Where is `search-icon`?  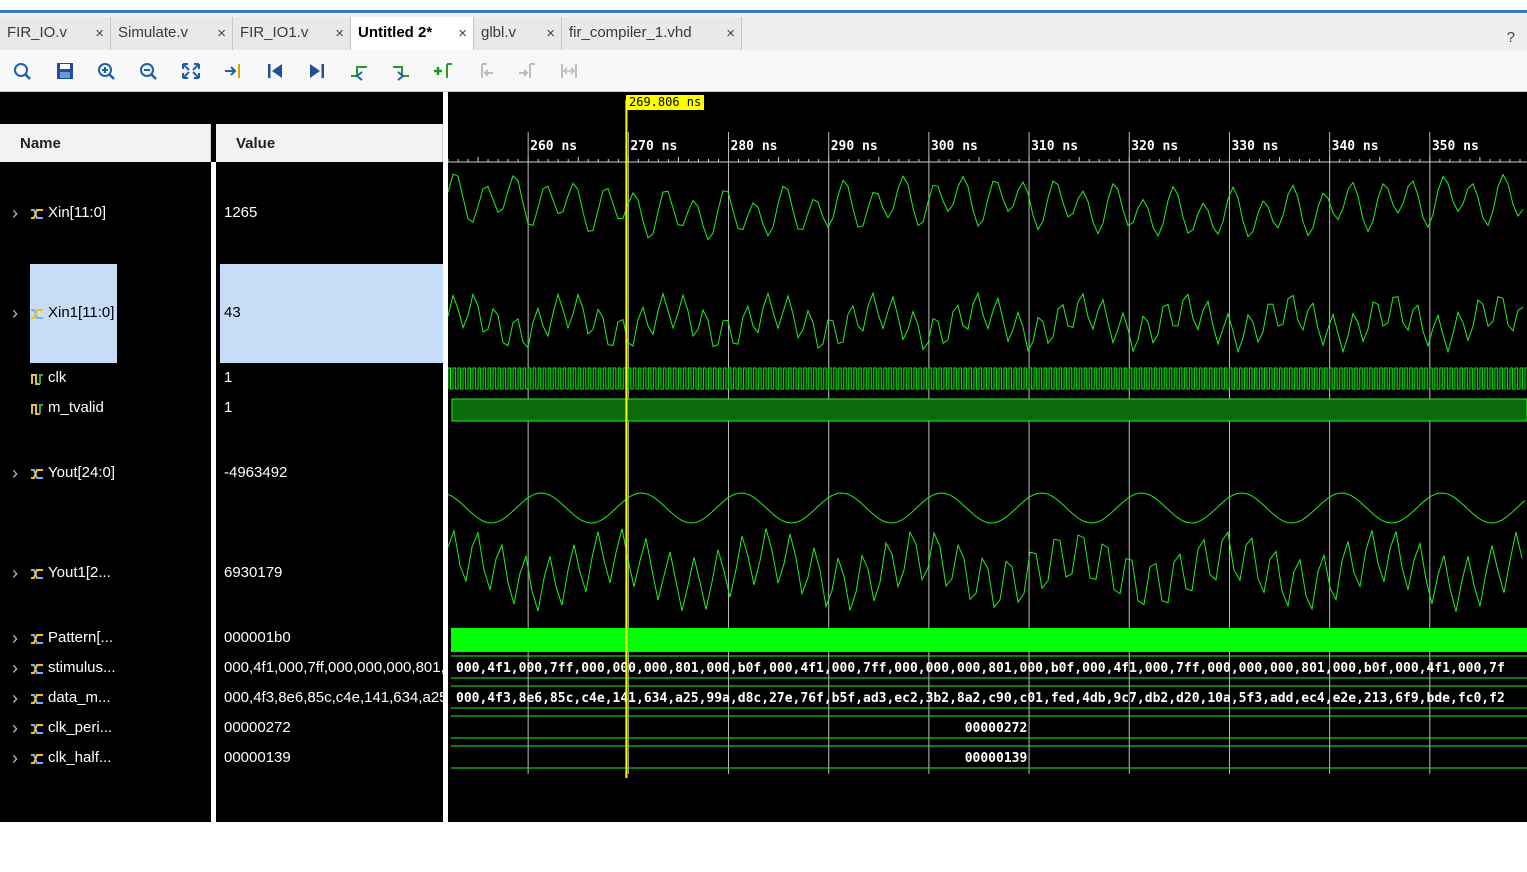
search-icon is located at coordinates (23, 71).